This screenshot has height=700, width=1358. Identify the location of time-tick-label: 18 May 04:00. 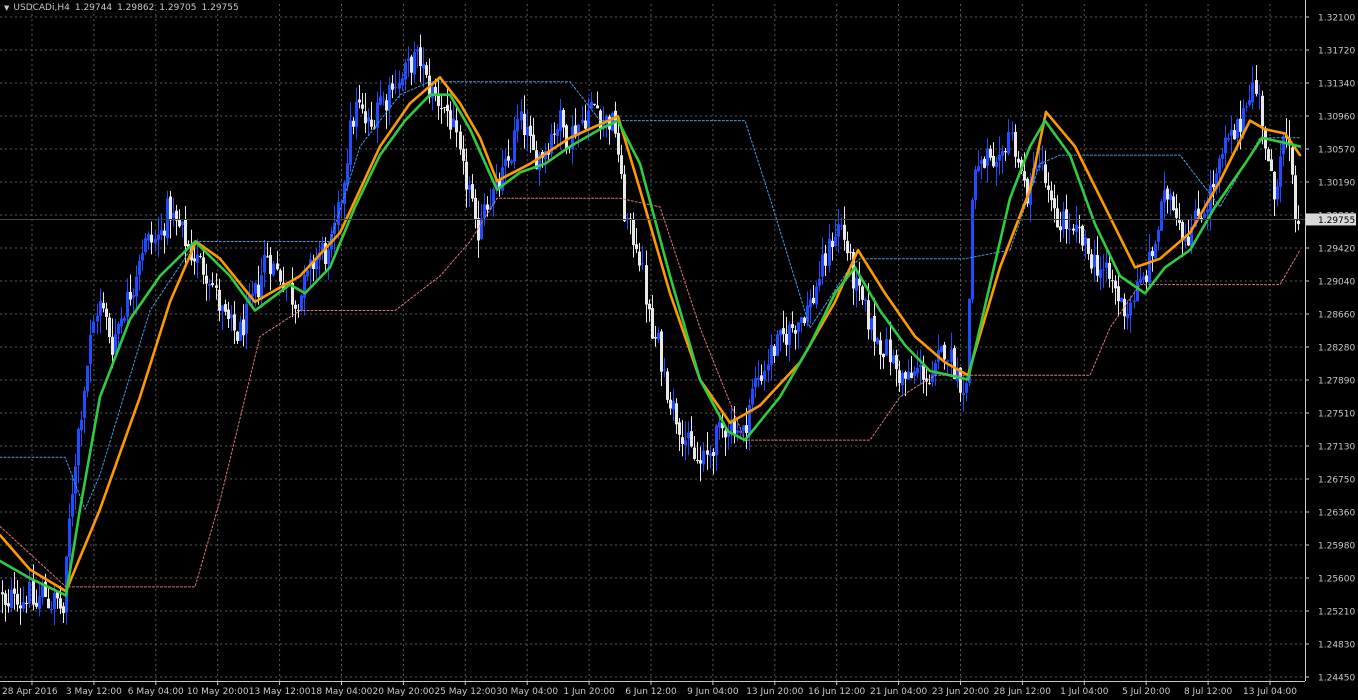
(342, 692).